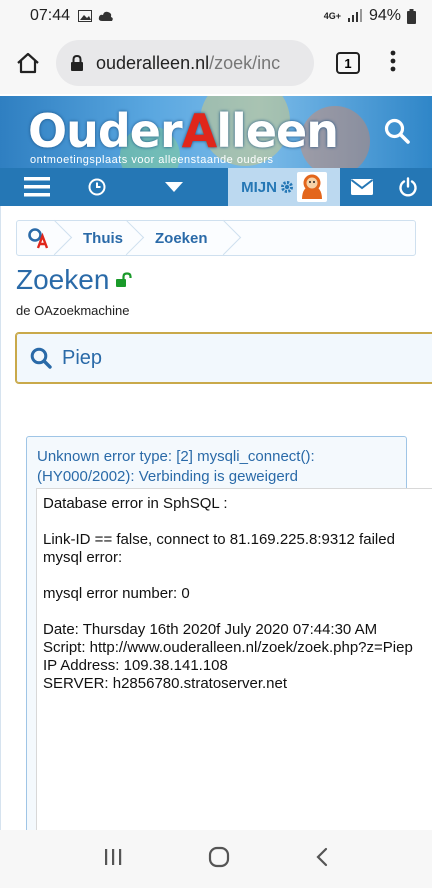  What do you see at coordinates (85, 16) in the screenshot?
I see `gallery-icon` at bounding box center [85, 16].